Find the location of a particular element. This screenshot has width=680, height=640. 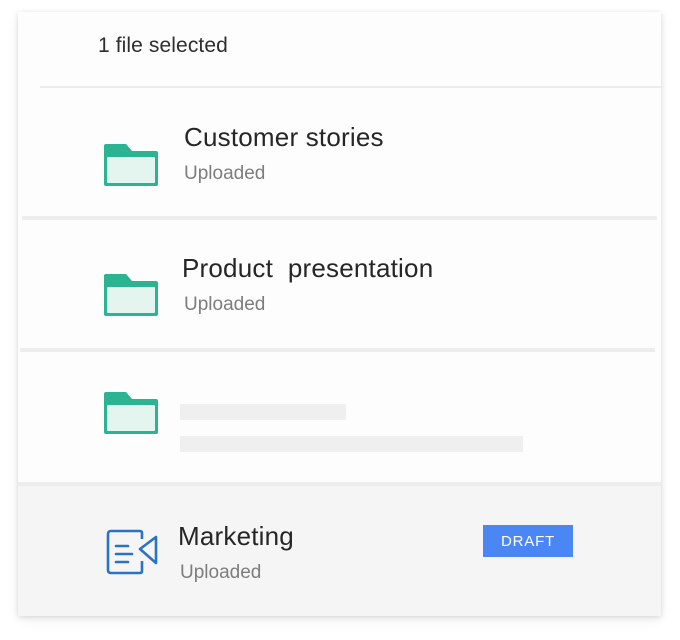

document-send-icon is located at coordinates (132, 552).